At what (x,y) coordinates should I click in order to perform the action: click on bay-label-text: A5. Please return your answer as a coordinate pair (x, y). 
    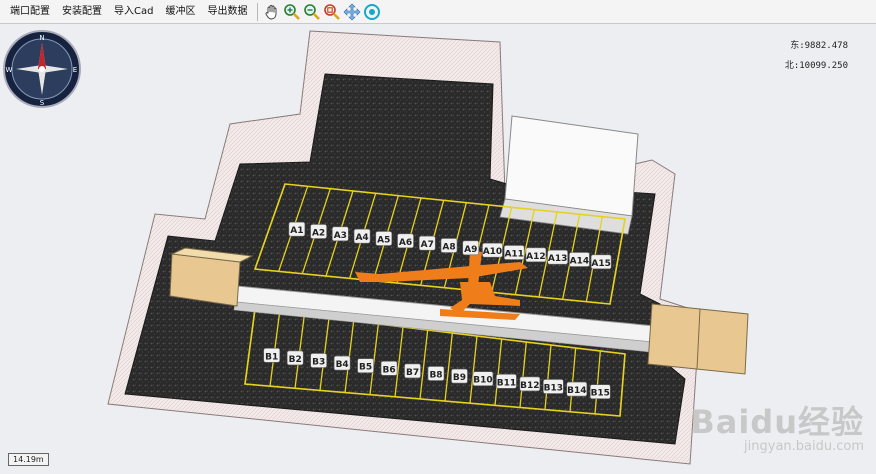
    Looking at the image, I should click on (383, 241).